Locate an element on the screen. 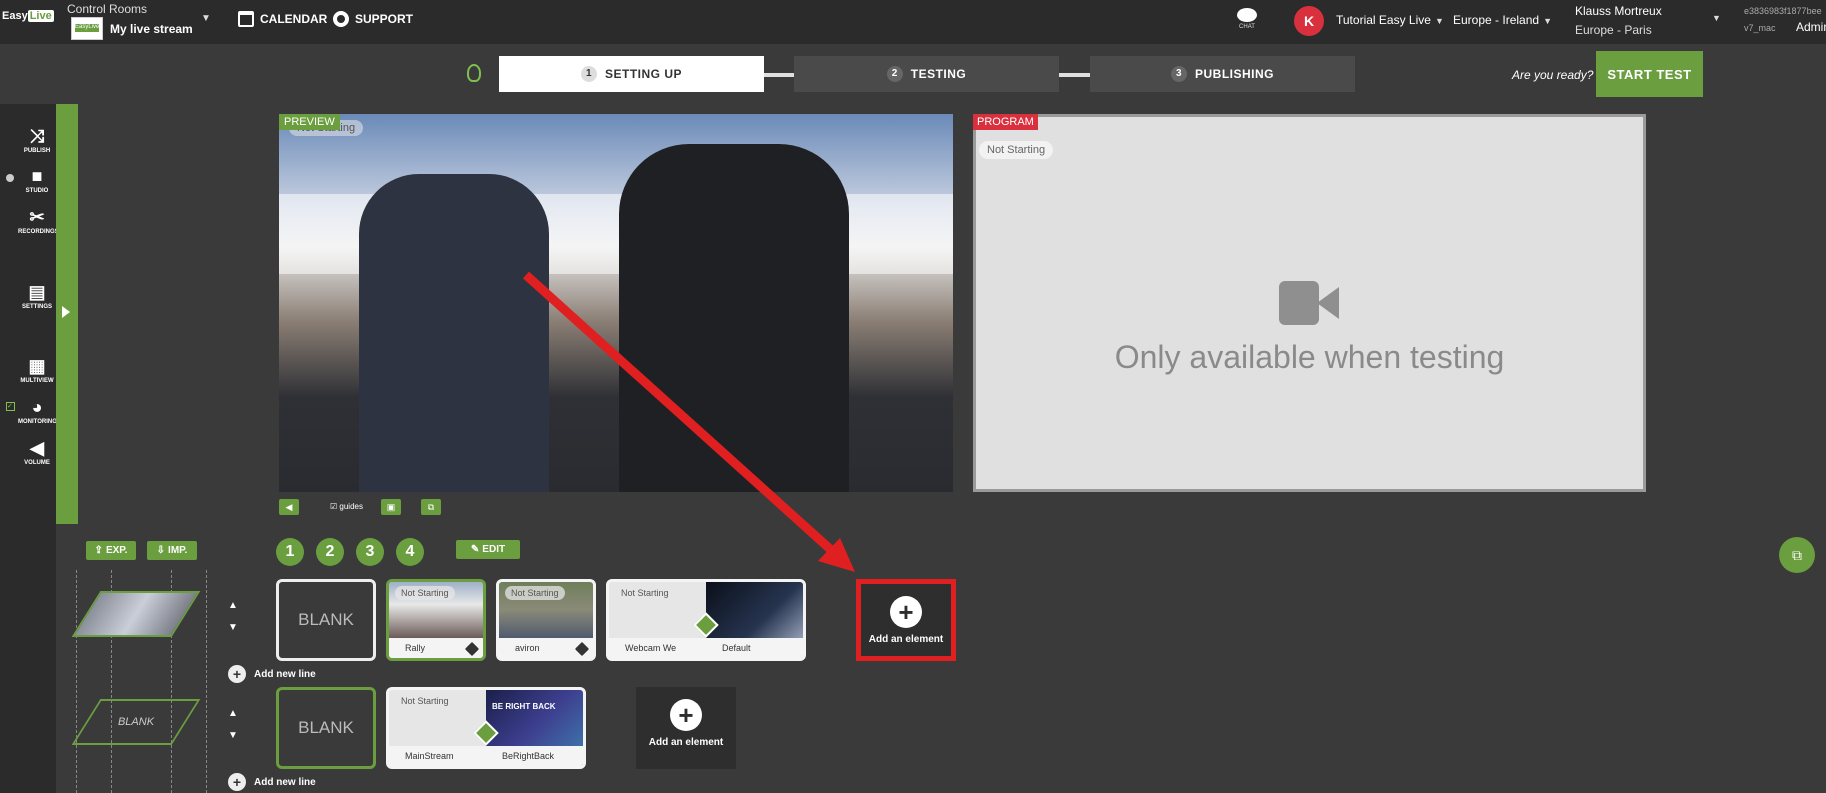  ready-prompt: Are you ready? is located at coordinates (1553, 75).